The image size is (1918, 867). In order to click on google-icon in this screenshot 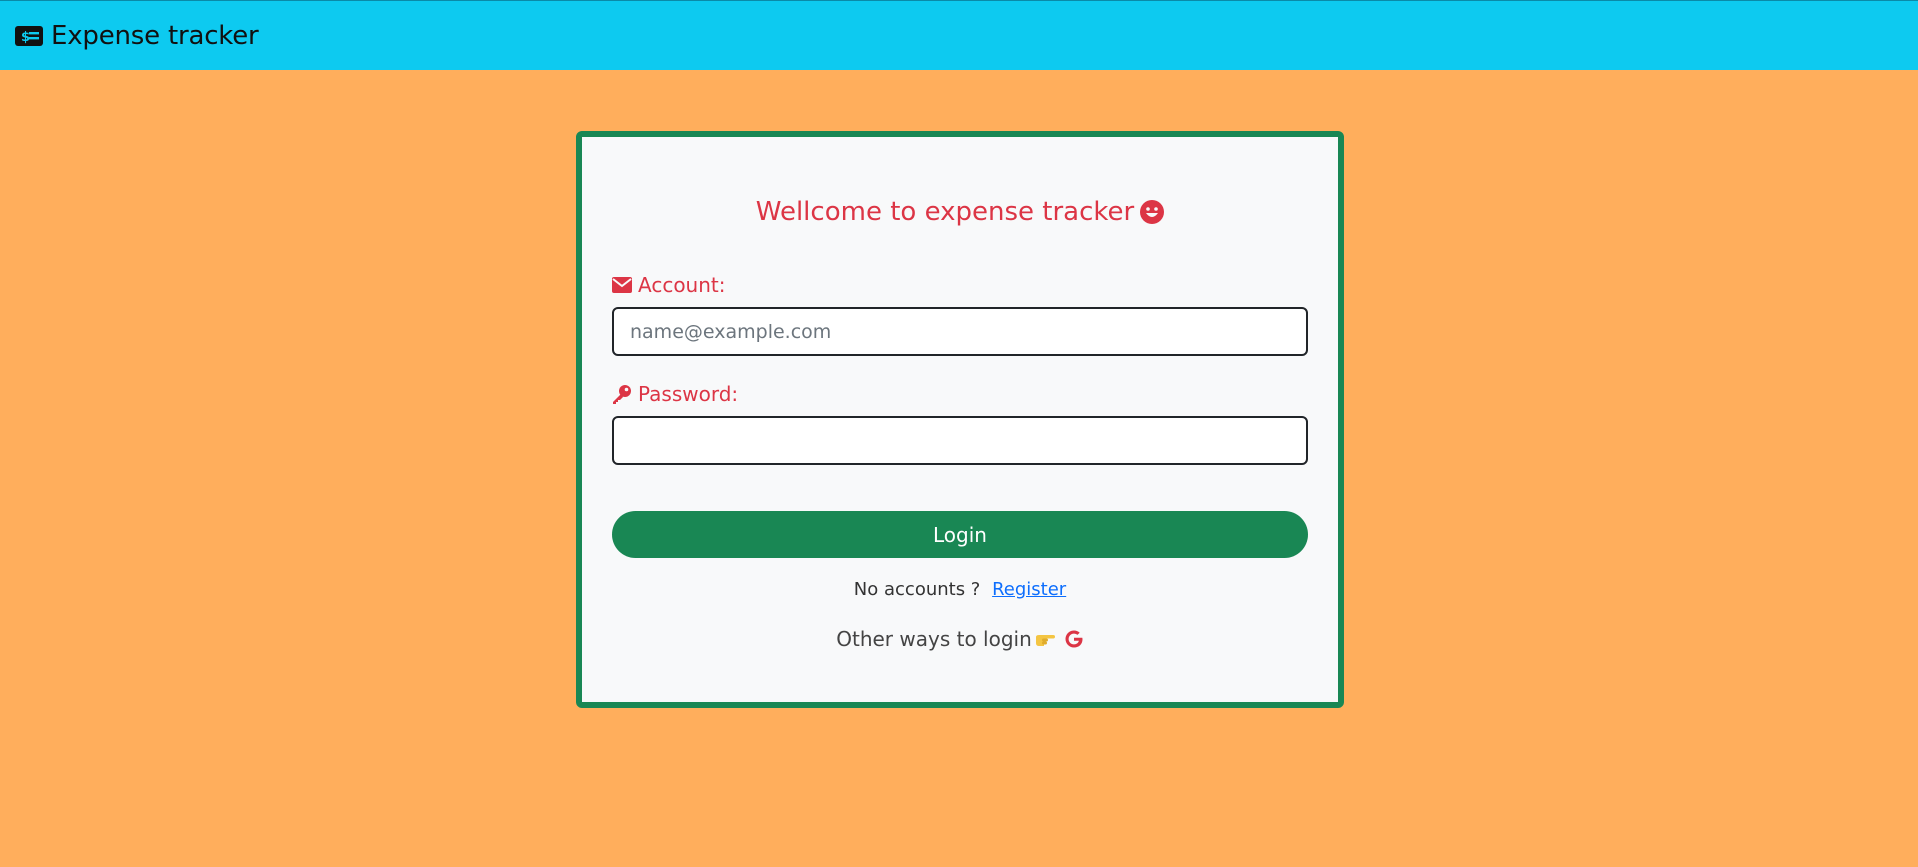, I will do `click(1074, 639)`.